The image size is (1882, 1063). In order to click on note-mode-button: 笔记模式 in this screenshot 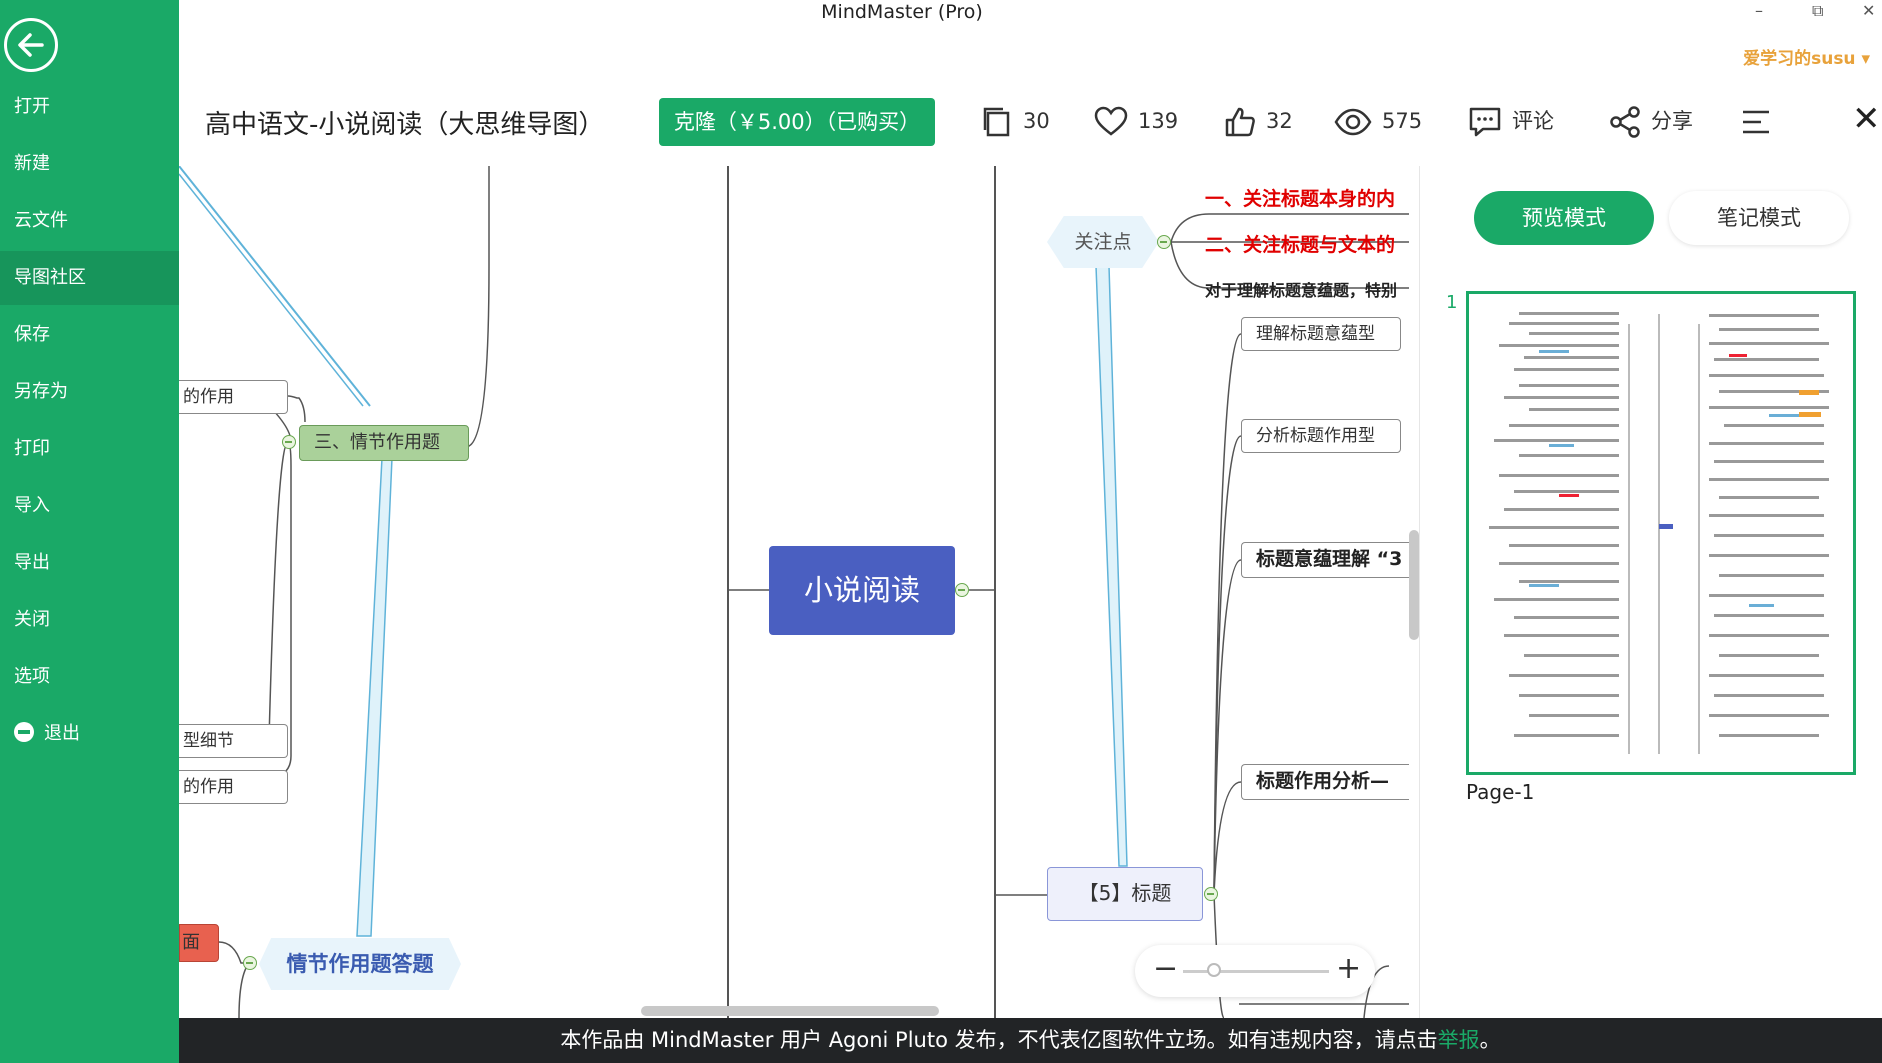, I will do `click(1759, 218)`.